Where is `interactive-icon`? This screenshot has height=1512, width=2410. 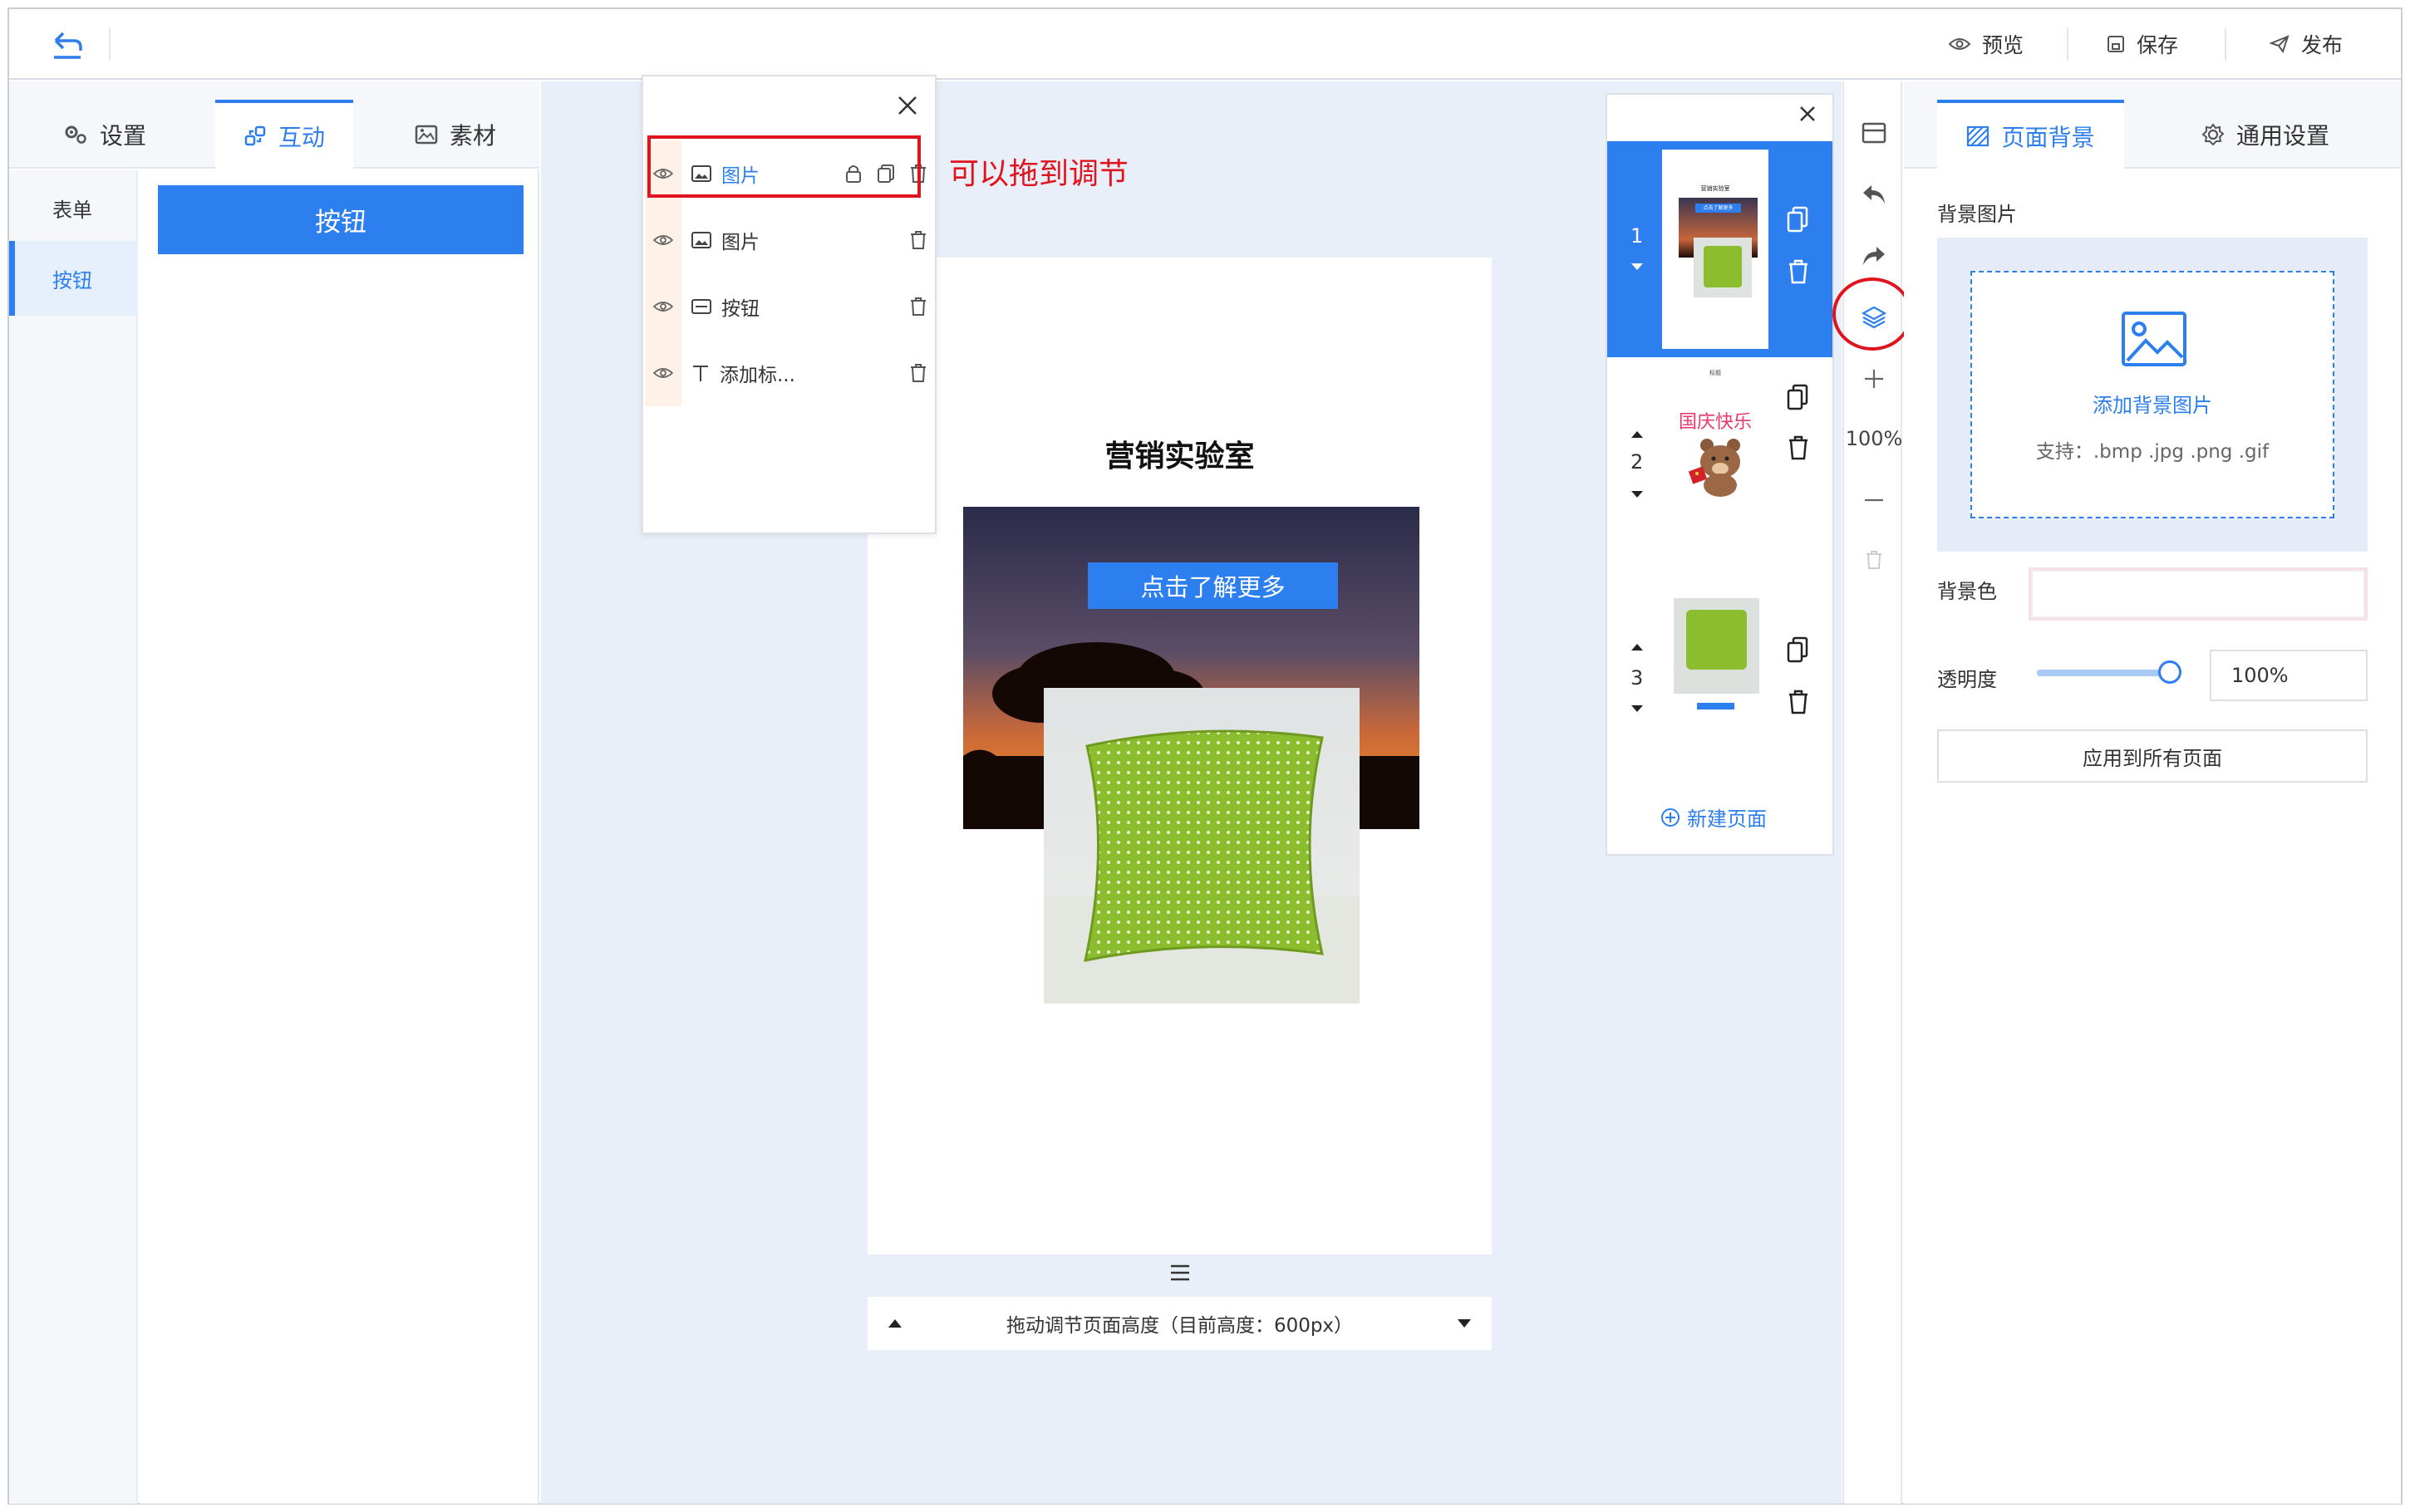
interactive-icon is located at coordinates (255, 135).